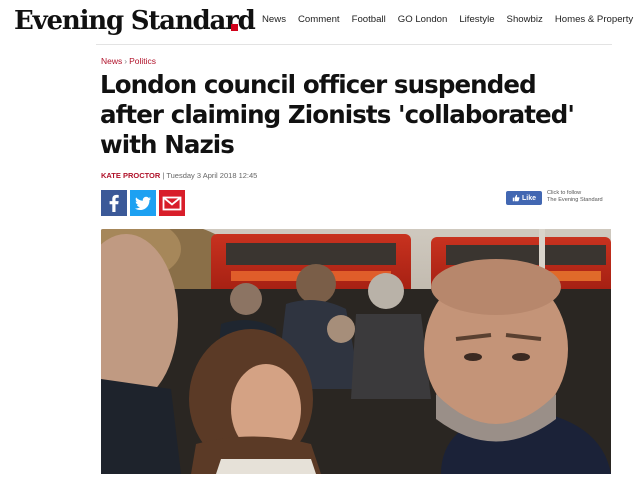 This screenshot has width=640, height=486. I want to click on breadcrumb-politics: Politics, so click(142, 61).